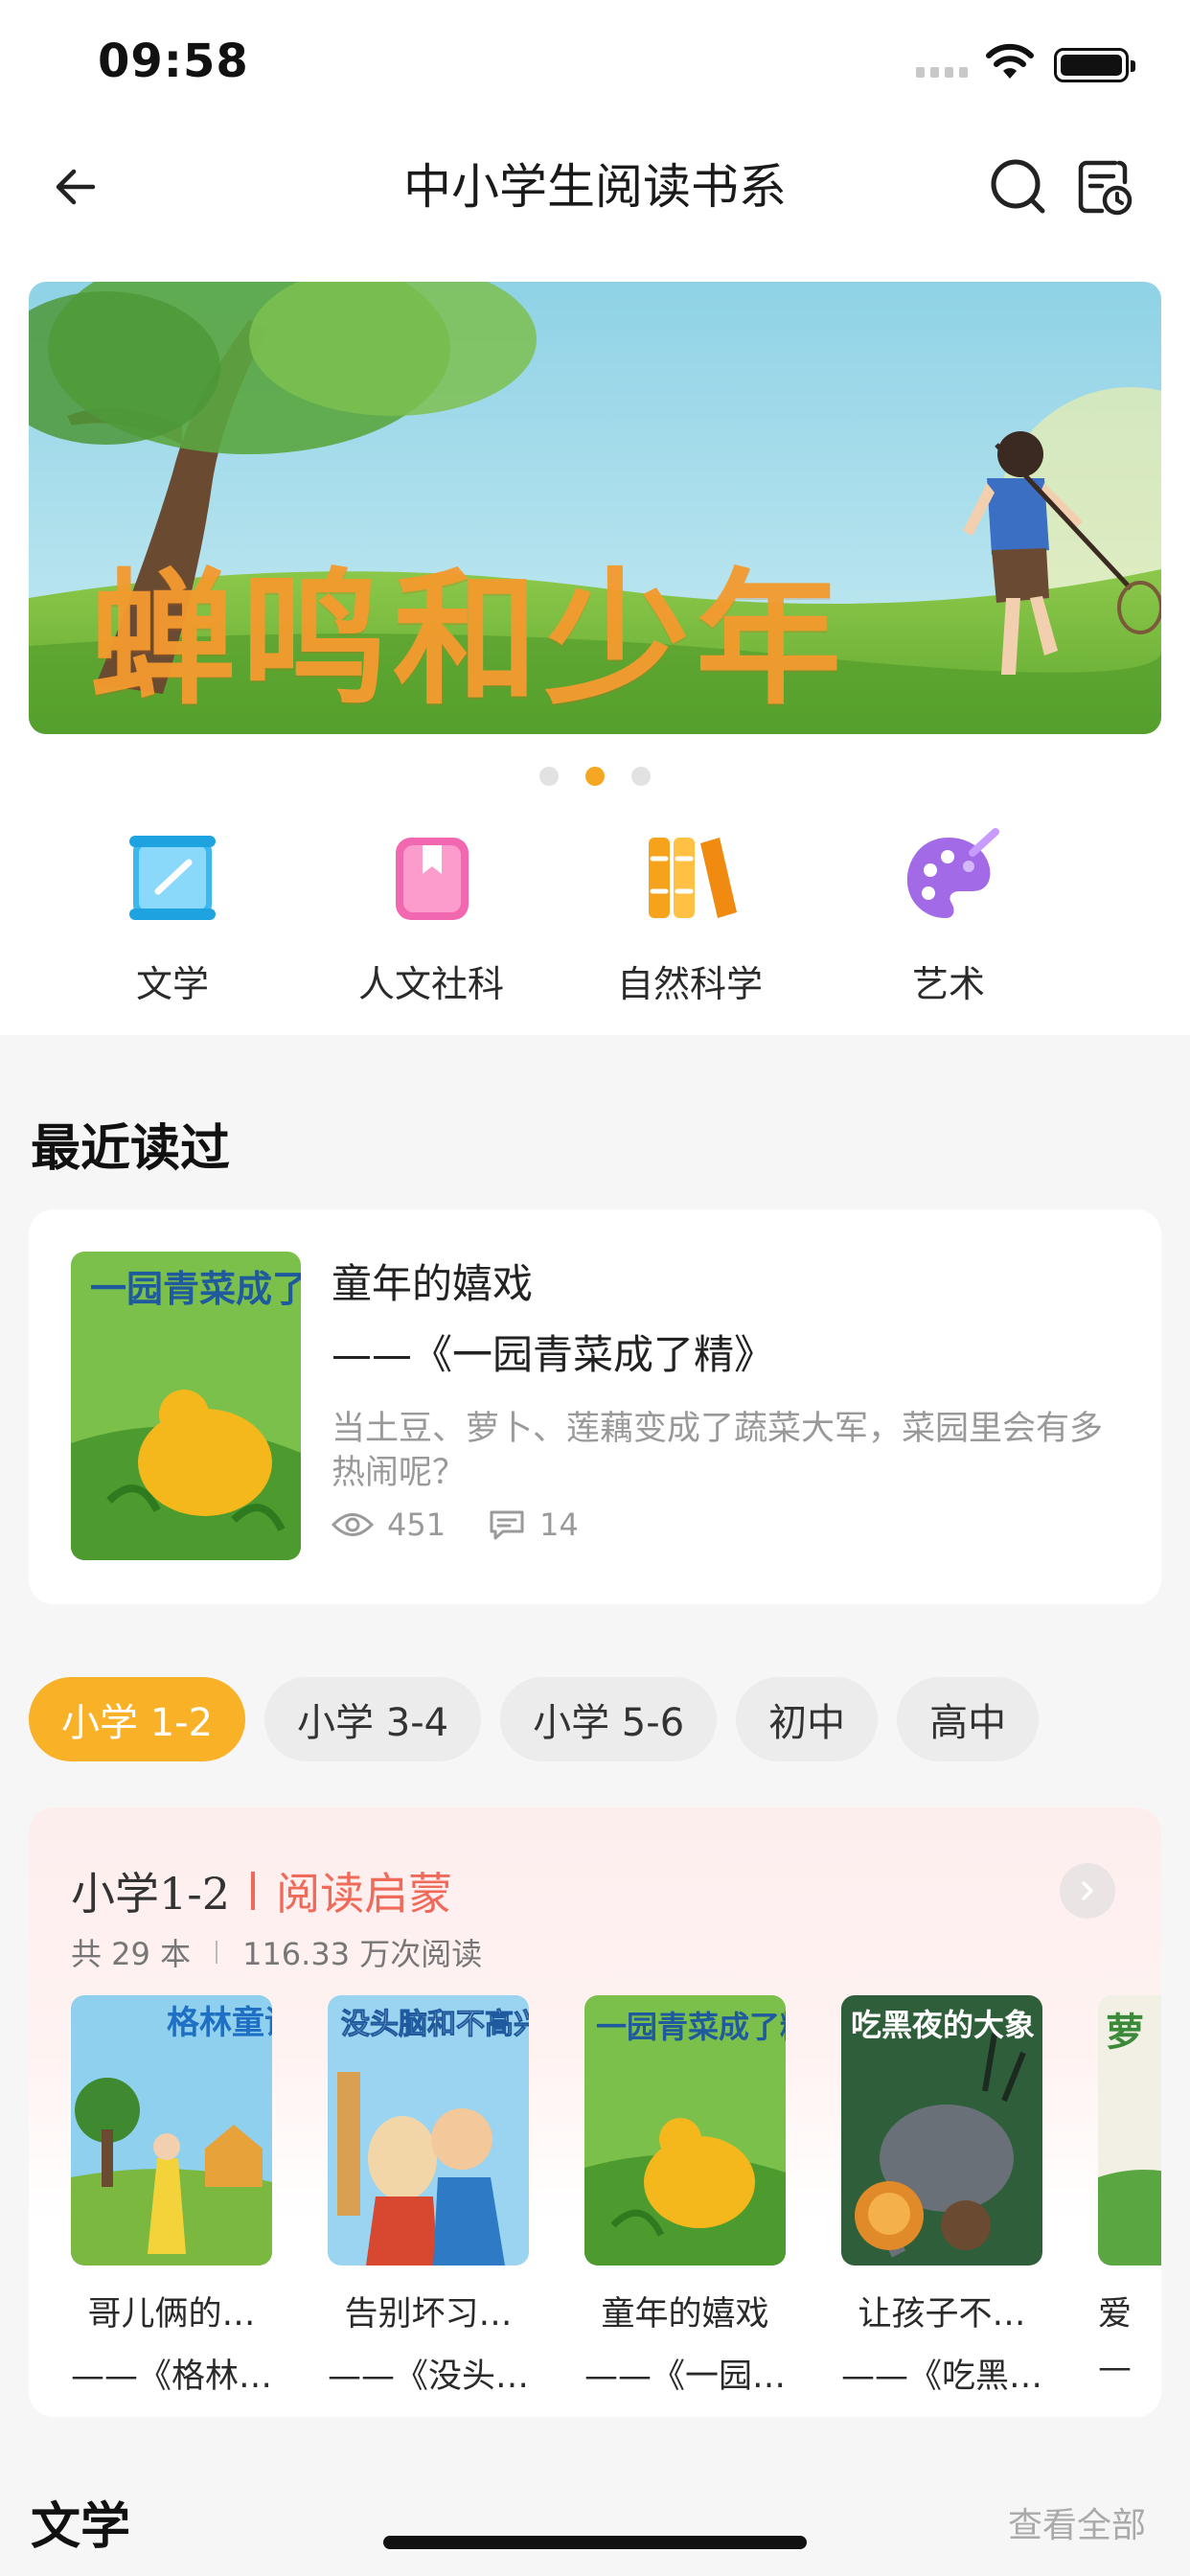 The width and height of the screenshot is (1190, 2576). What do you see at coordinates (220, 2023) in the screenshot?
I see `cover-text: 格林童话` at bounding box center [220, 2023].